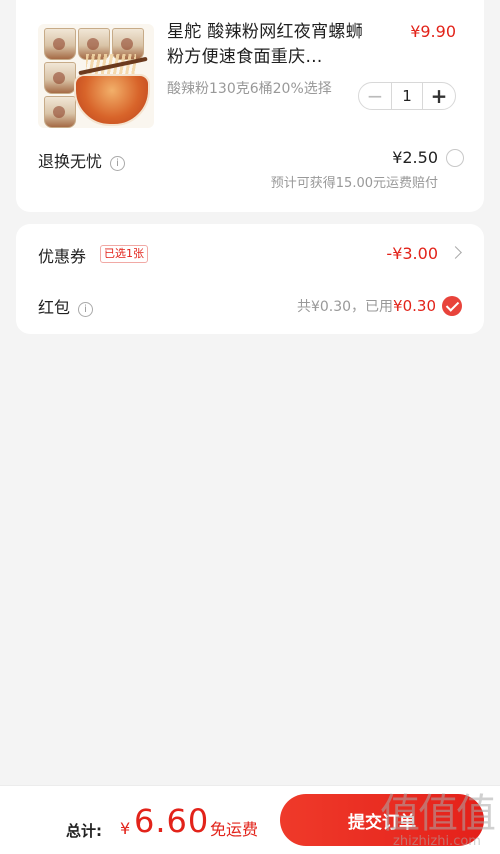 This screenshot has width=500, height=854. What do you see at coordinates (62, 255) in the screenshot?
I see `coupon-label: 优惠券` at bounding box center [62, 255].